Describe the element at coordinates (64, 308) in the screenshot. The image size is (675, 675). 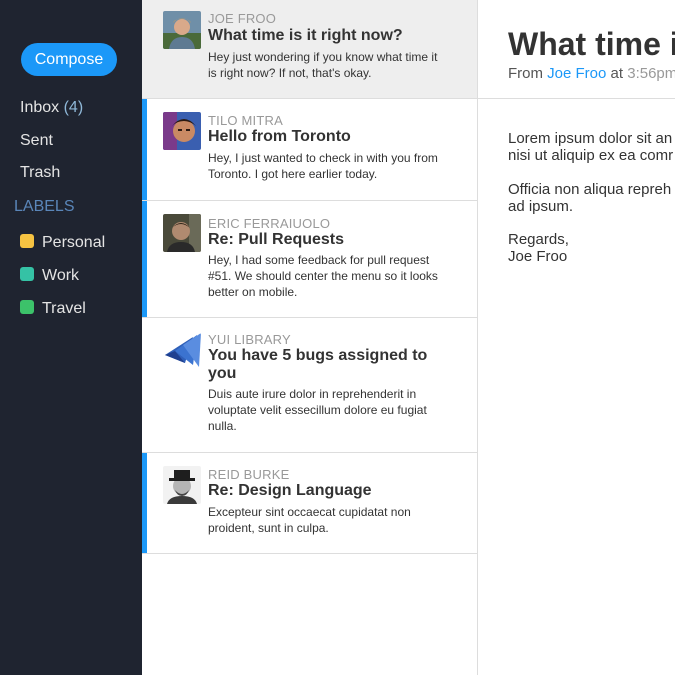
I see `label-text: Travel` at that location.